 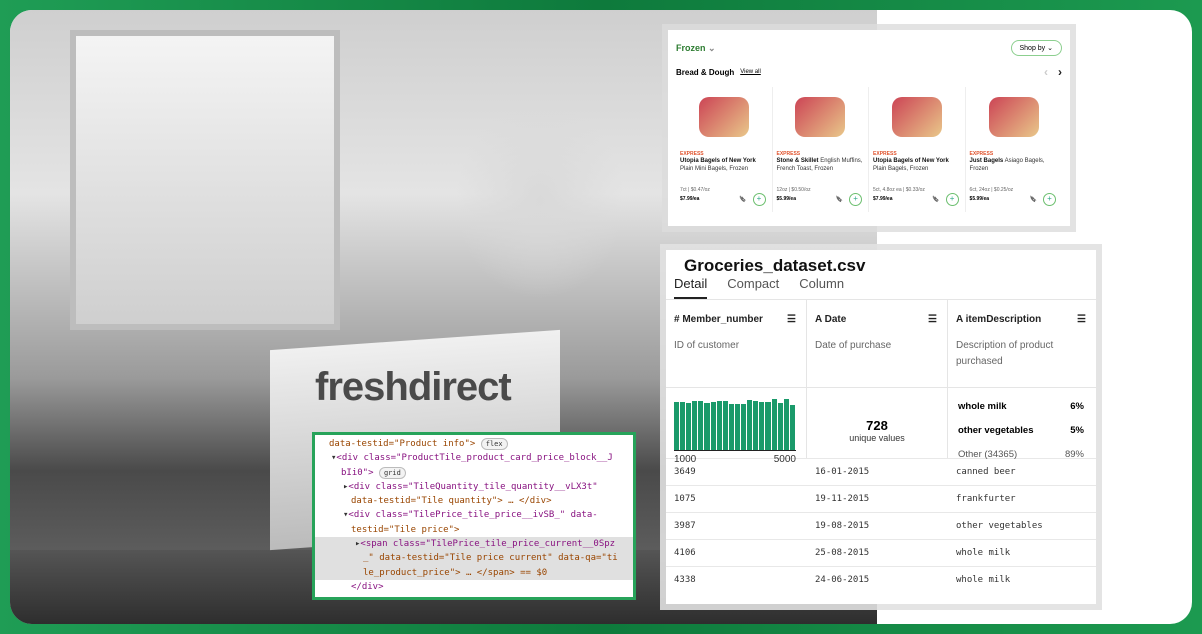 I want to click on box-logo: freshdirect, so click(x=413, y=387).